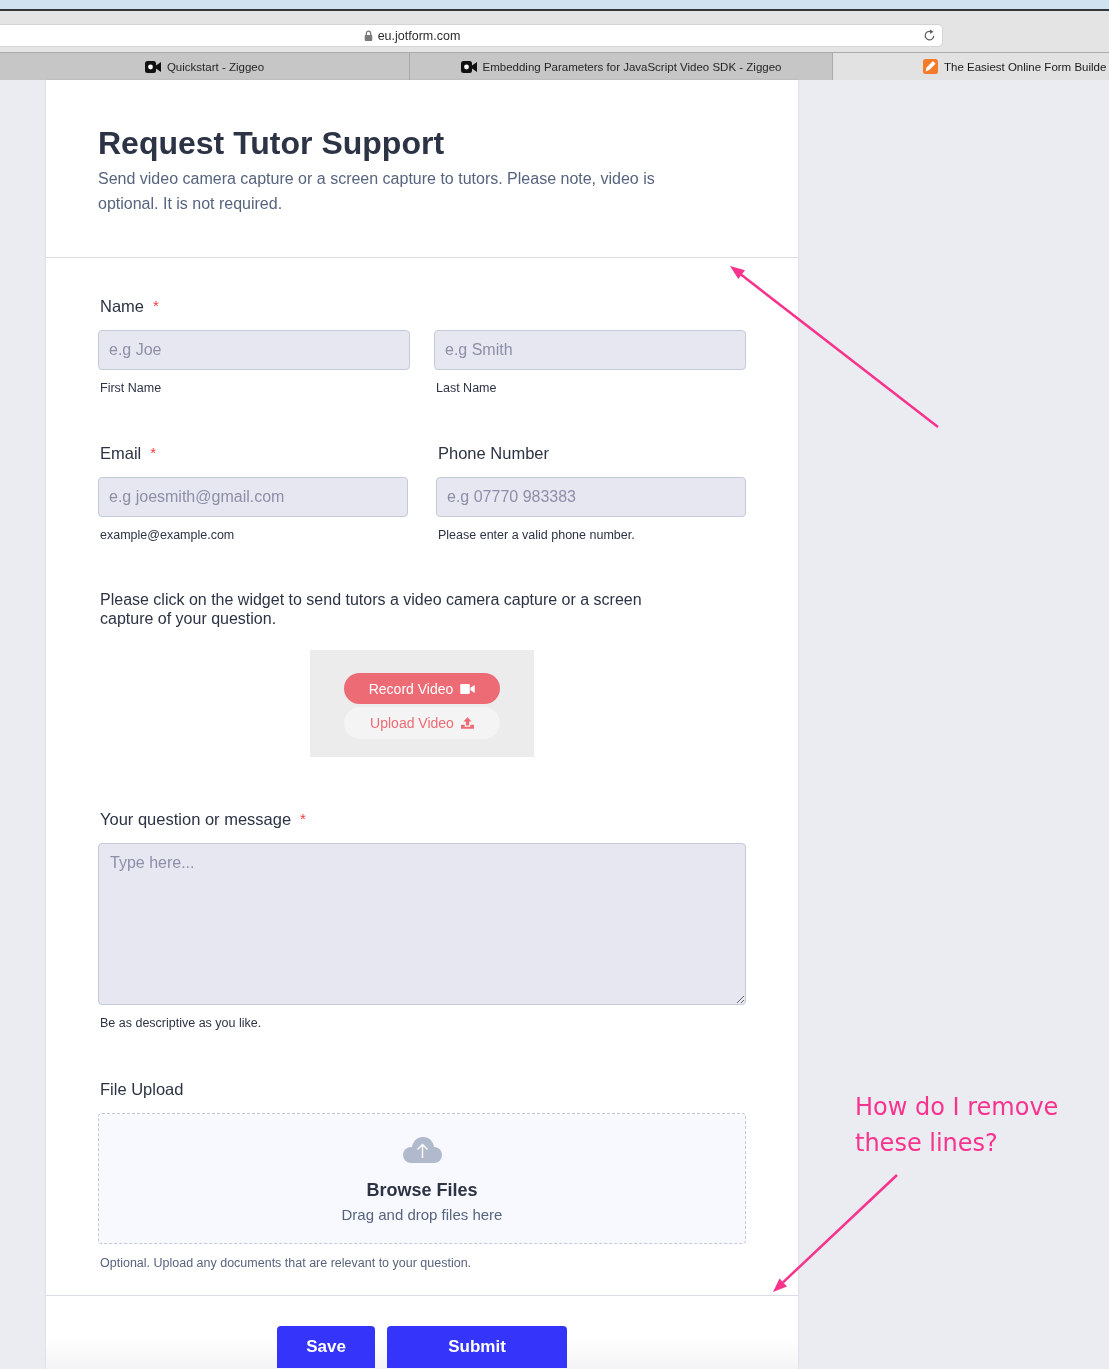 The image size is (1109, 1369). What do you see at coordinates (930, 66) in the screenshot?
I see `pencil-icon` at bounding box center [930, 66].